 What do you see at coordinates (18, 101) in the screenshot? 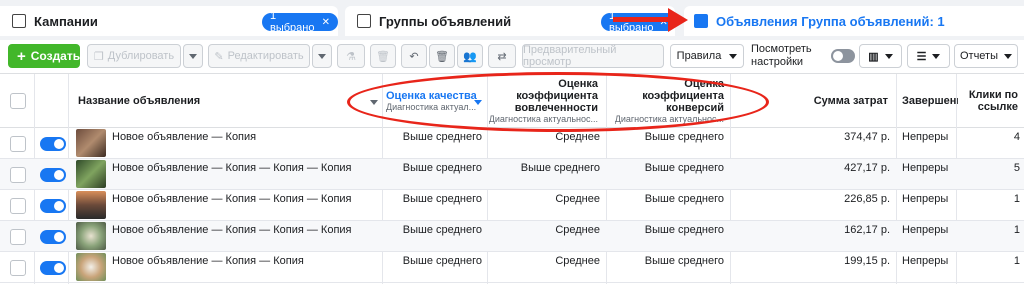
I see `select-all-checkbox` at bounding box center [18, 101].